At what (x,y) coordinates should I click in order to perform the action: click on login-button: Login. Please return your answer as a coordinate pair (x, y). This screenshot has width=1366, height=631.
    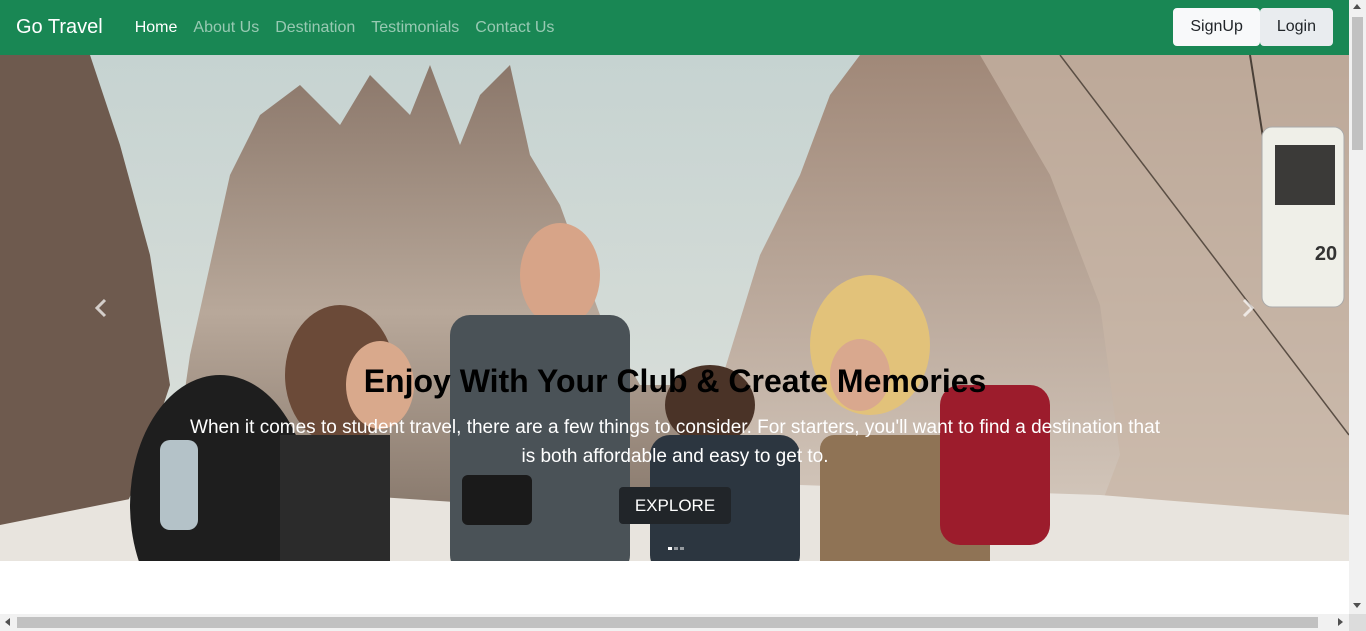
    Looking at the image, I should click on (1296, 27).